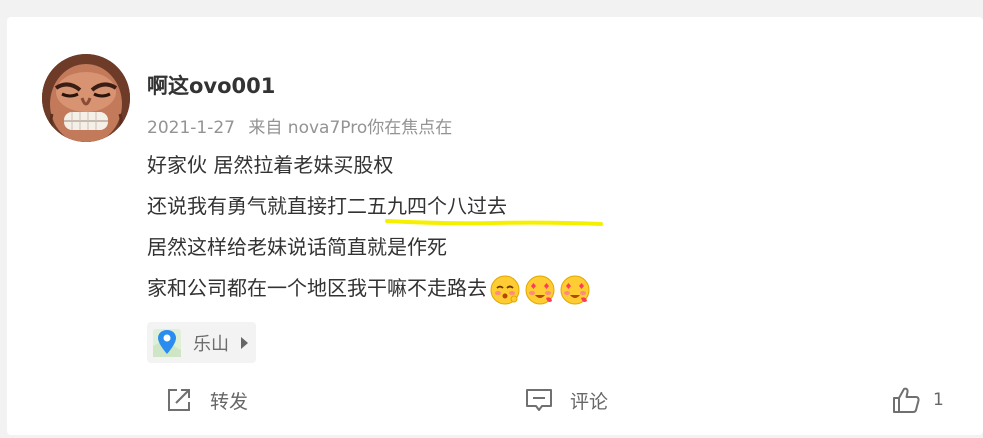 The image size is (983, 438). What do you see at coordinates (86, 98) in the screenshot?
I see `avatar` at bounding box center [86, 98].